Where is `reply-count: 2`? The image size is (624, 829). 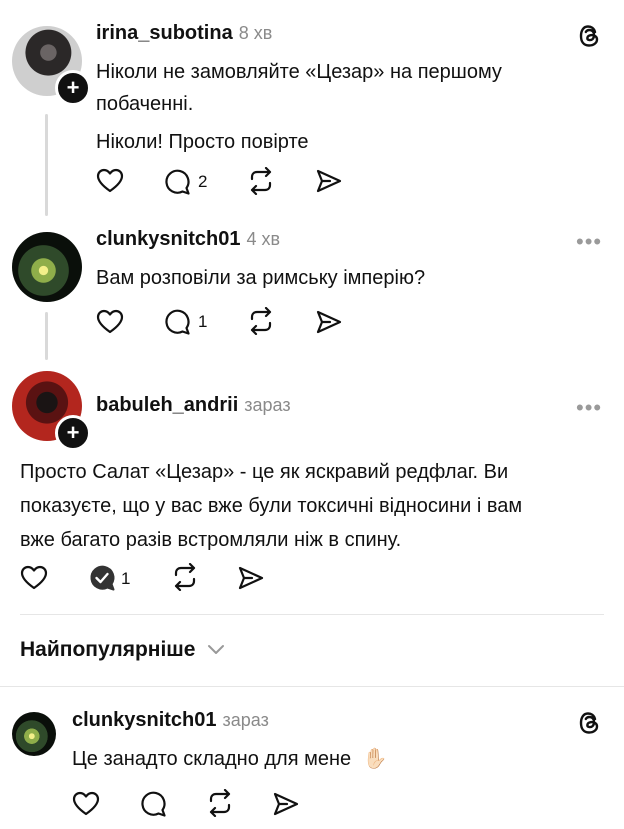 reply-count: 2 is located at coordinates (203, 181).